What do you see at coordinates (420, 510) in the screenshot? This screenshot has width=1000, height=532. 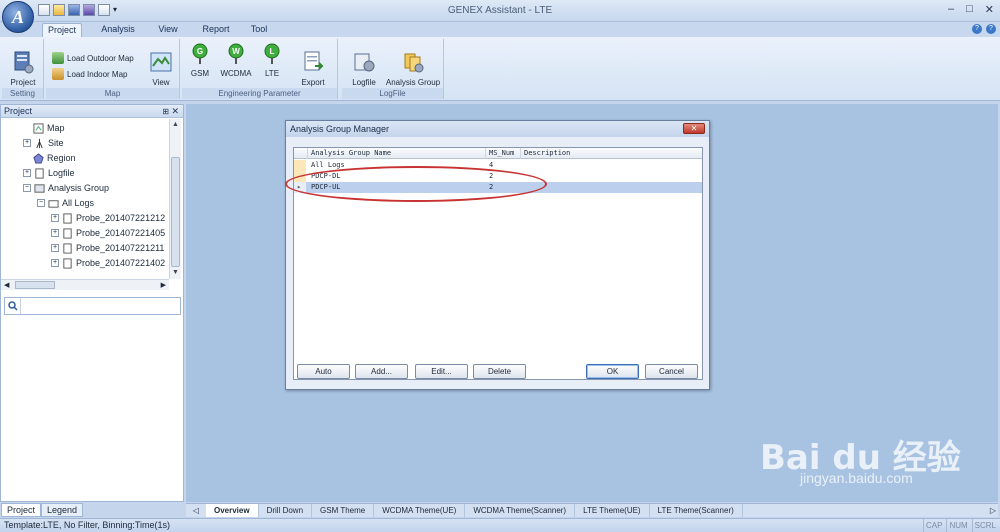 I see `tab-wcdma-theme-ue: WCDMA Theme(UE)` at bounding box center [420, 510].